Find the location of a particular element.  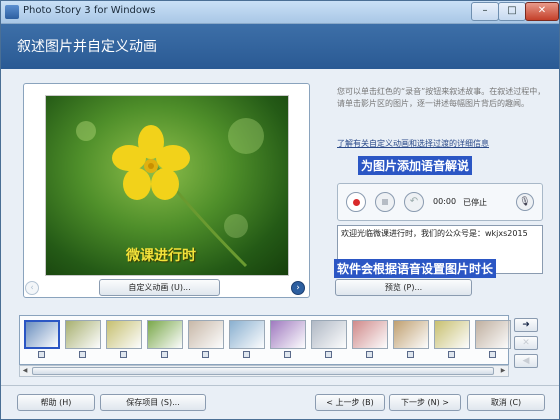

close-button: ✕ is located at coordinates (542, 11).